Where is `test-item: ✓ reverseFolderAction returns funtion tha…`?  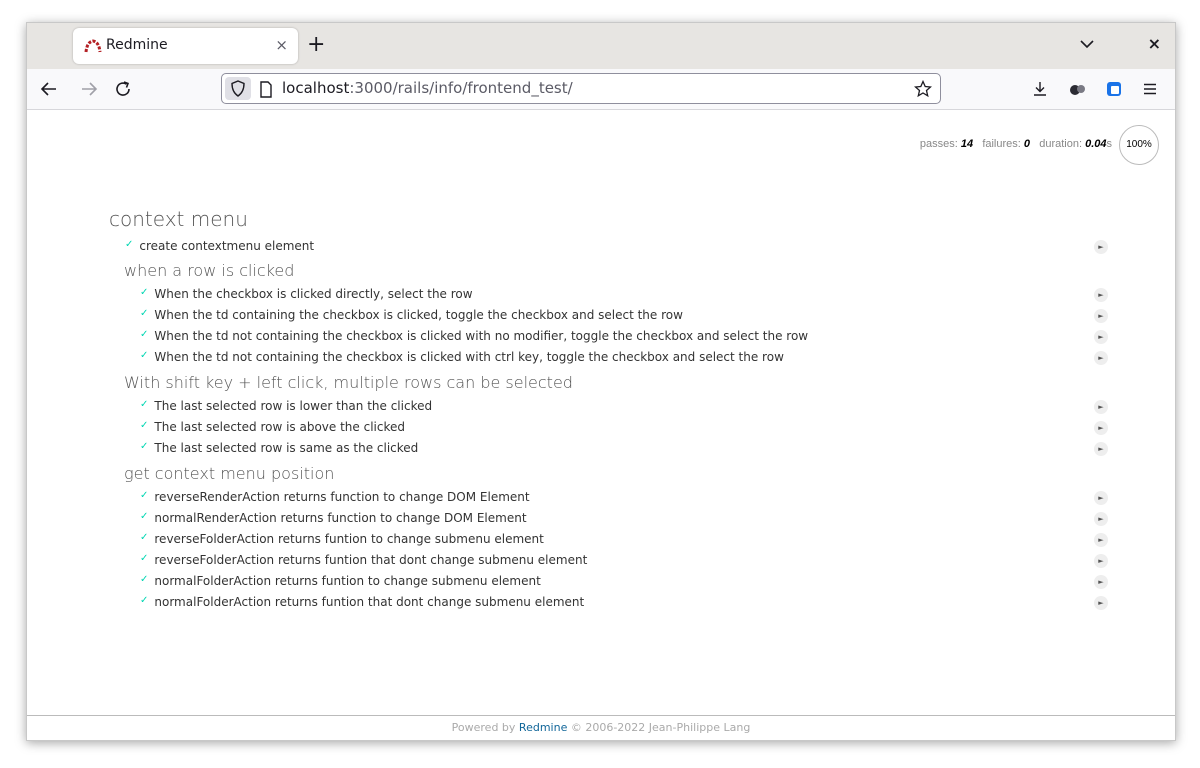
test-item: ✓ reverseFolderAction returns funtion tha… is located at coordinates (363, 560).